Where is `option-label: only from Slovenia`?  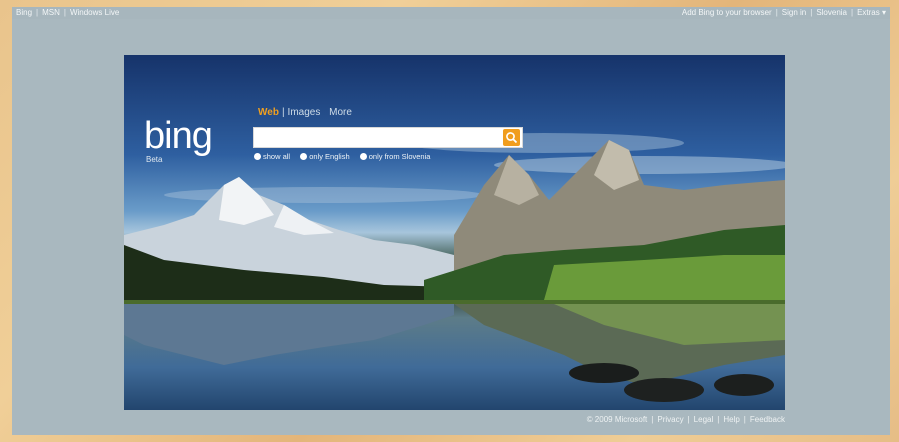
option-label: only from Slovenia is located at coordinates (399, 156).